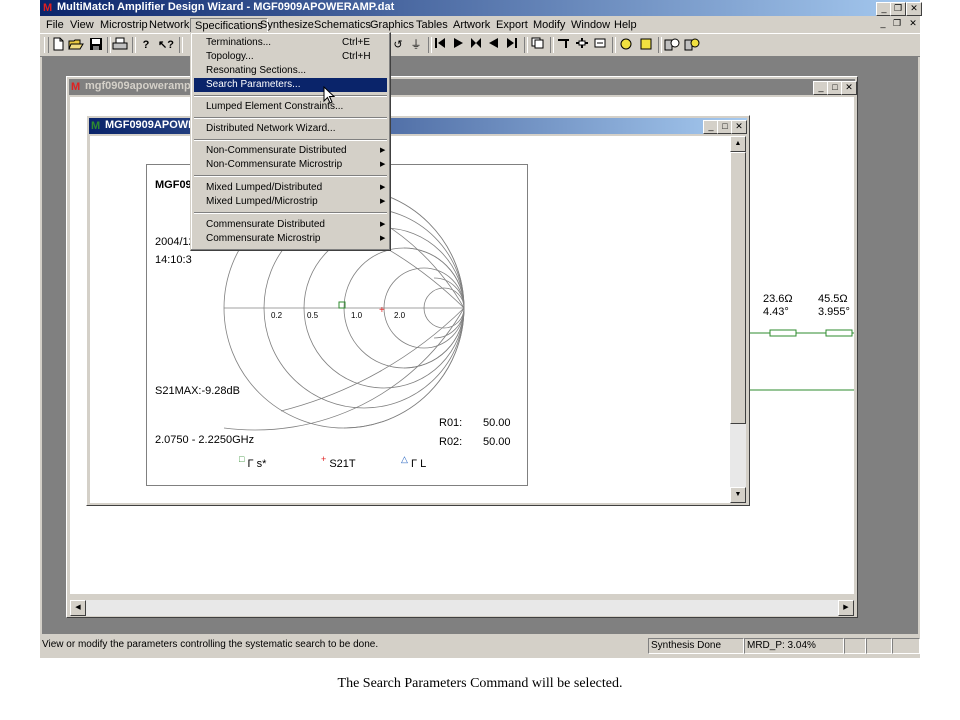 Image resolution: width=960 pixels, height=720 pixels. I want to click on scroll-left-icon: ◀, so click(78, 608).